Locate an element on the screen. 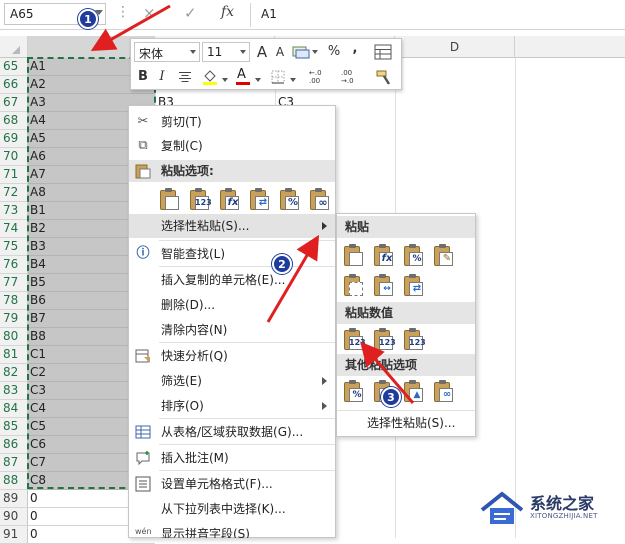 The width and height of the screenshot is (625, 544). annotation-badge-3: 3 is located at coordinates (391, 397).